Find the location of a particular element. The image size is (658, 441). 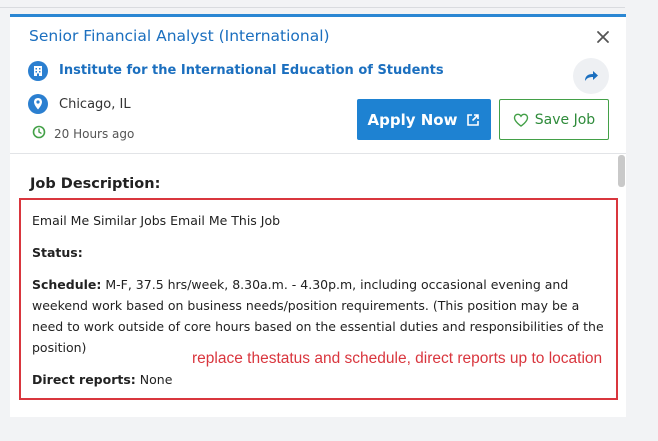

save-job-button: Save Job is located at coordinates (554, 119).